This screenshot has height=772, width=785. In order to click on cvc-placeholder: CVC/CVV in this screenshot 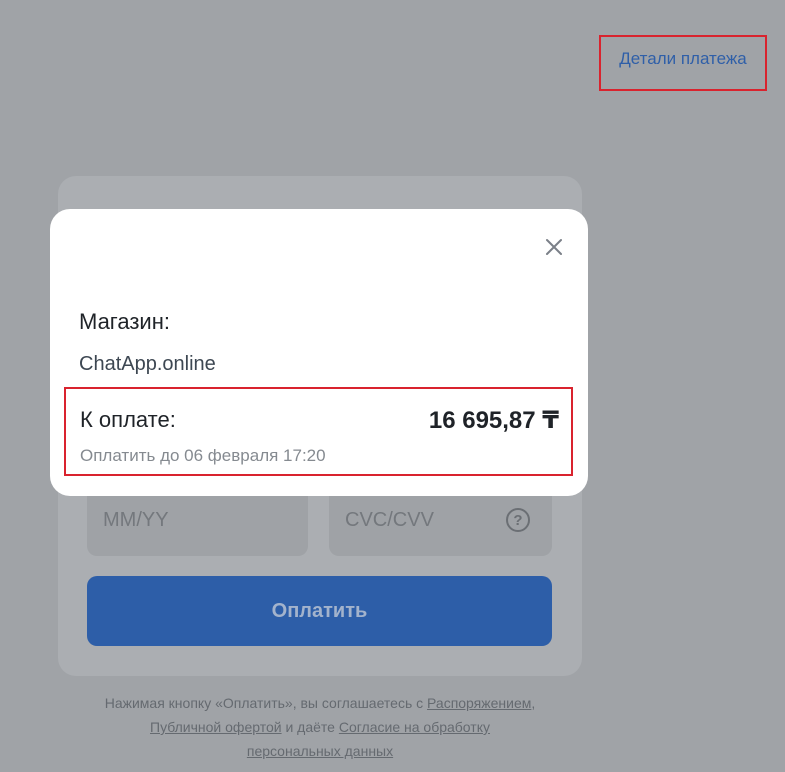, I will do `click(389, 519)`.